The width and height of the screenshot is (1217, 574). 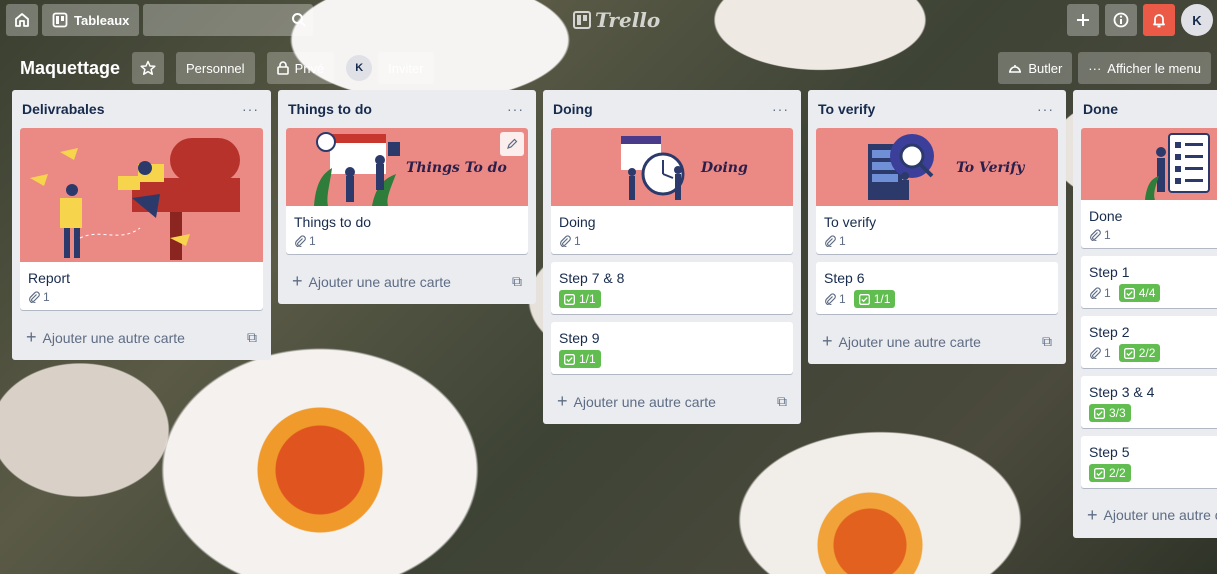 I want to click on card-title: Step 6, so click(x=844, y=278).